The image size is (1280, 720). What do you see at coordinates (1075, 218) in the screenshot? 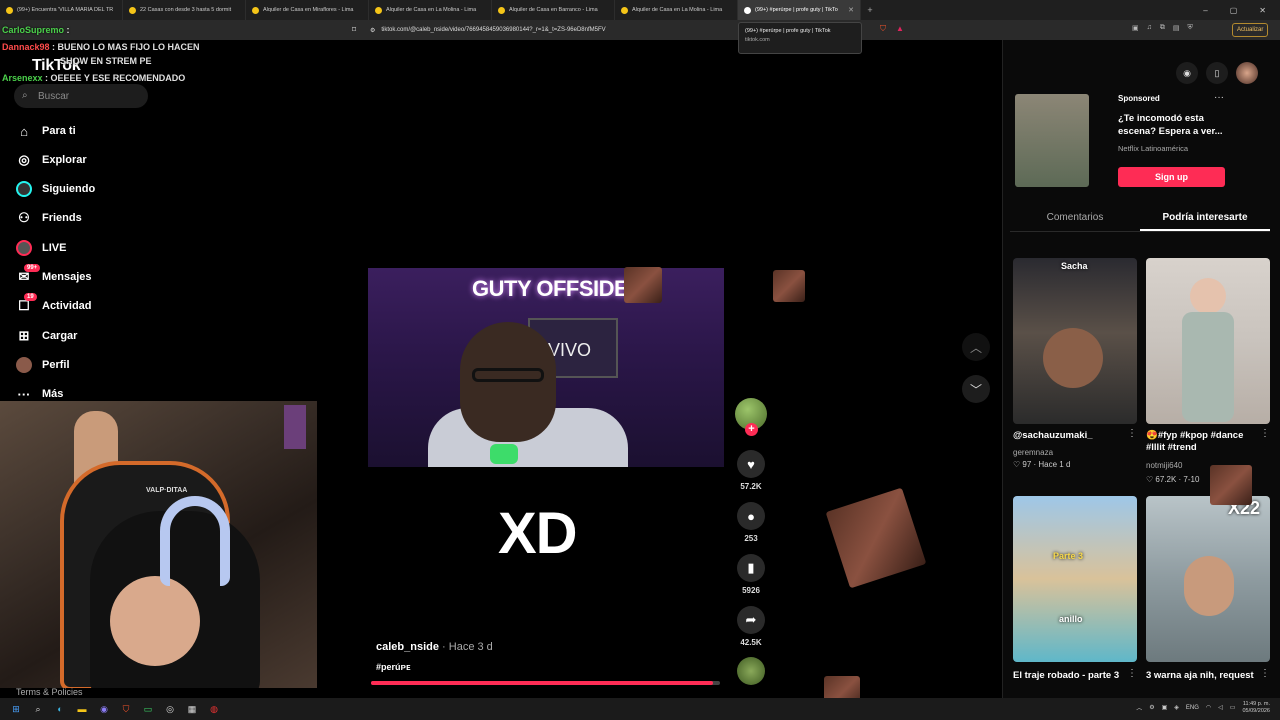
I see `tab-comentarios: Comentarios` at bounding box center [1075, 218].